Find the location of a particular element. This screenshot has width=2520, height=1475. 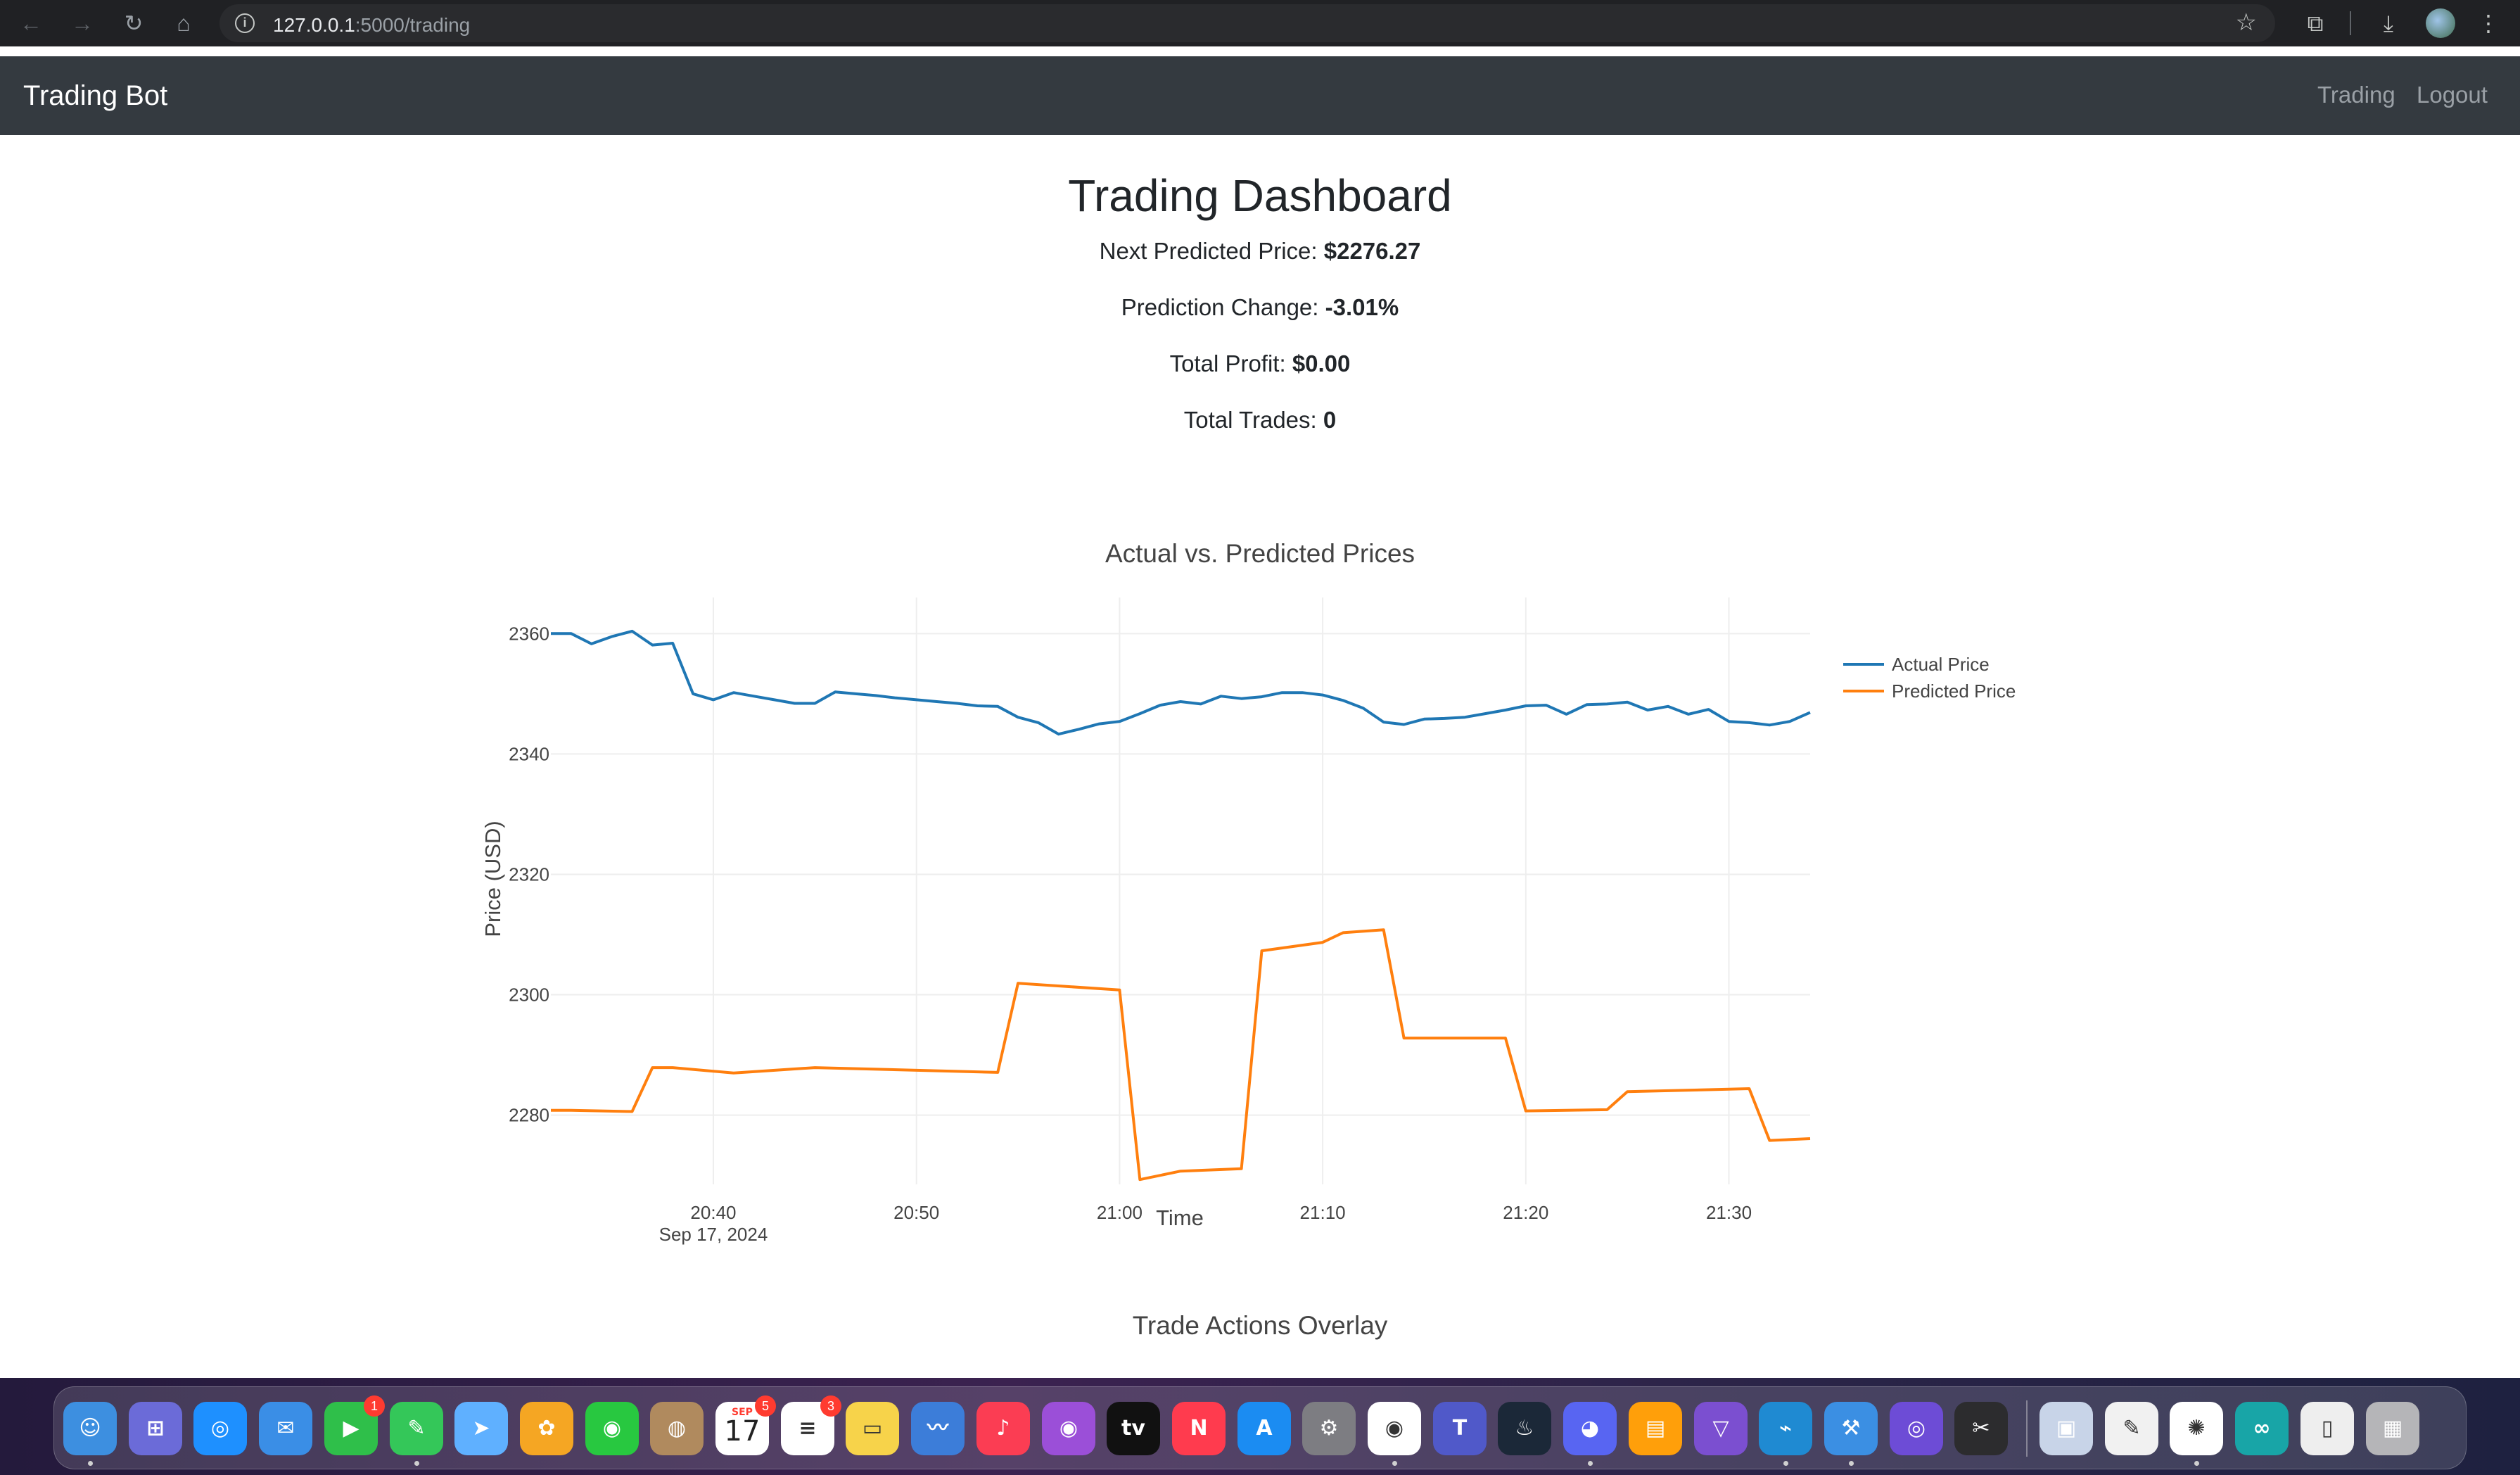

dock-app-visual-studio-icon: ▽ is located at coordinates (1721, 1428).